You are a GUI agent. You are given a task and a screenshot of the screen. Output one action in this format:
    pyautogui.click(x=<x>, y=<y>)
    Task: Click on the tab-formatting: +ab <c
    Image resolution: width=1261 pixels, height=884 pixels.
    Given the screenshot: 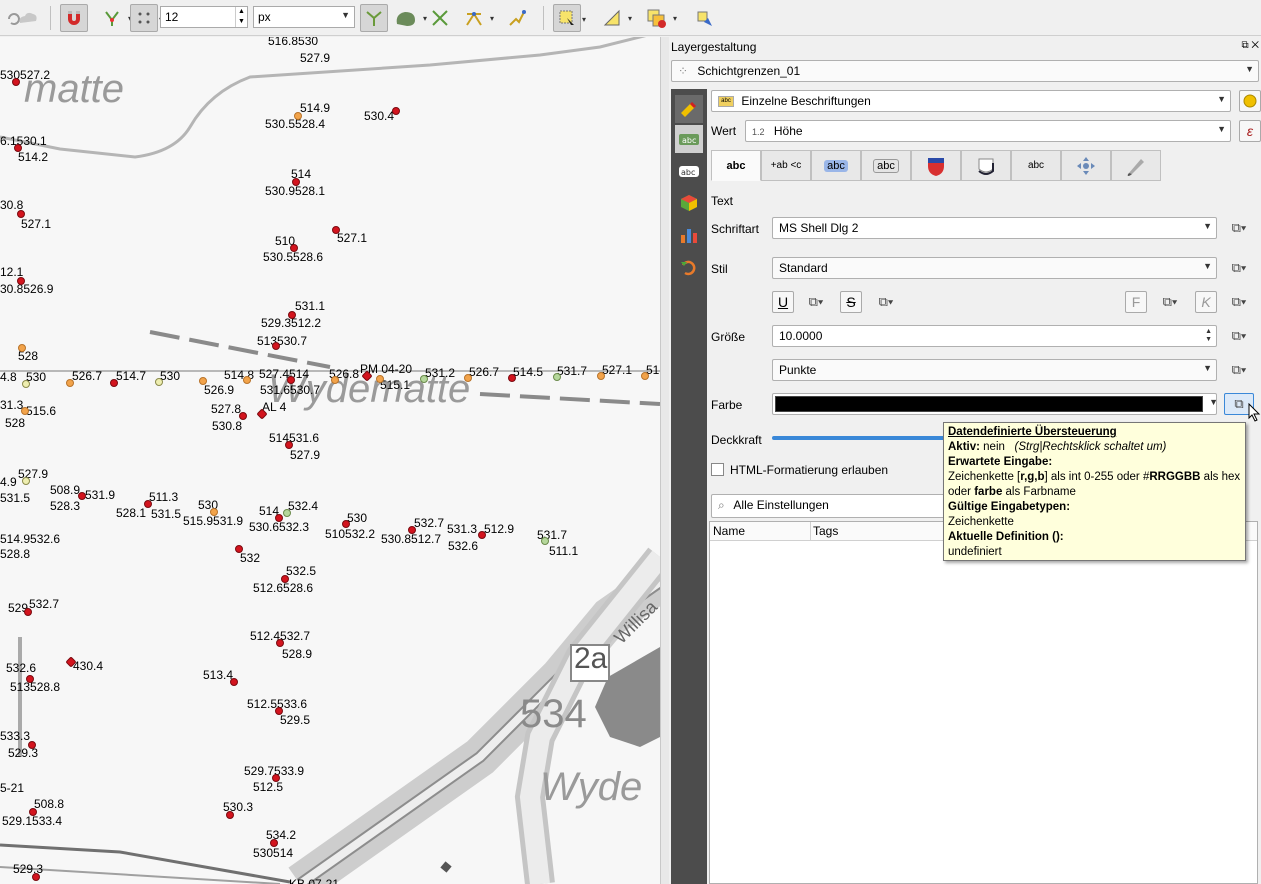 What is the action you would take?
    pyautogui.click(x=786, y=165)
    